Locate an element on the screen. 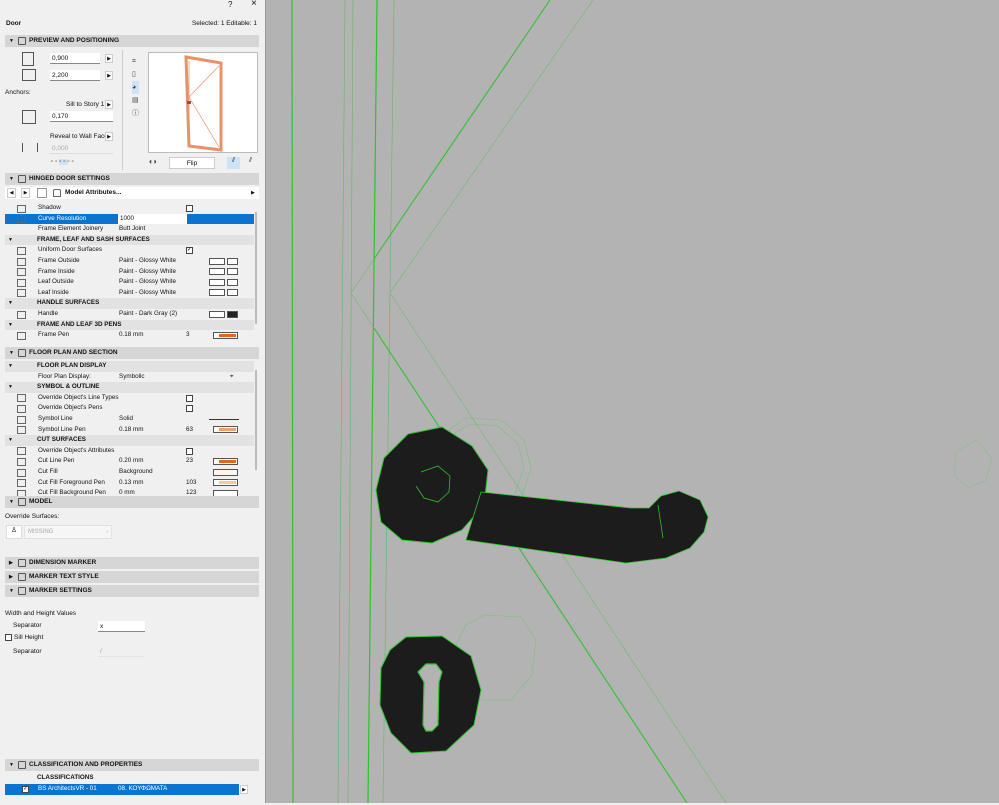 This screenshot has height=805, width=999. 3d-view-icon: ◕ is located at coordinates (135, 87).